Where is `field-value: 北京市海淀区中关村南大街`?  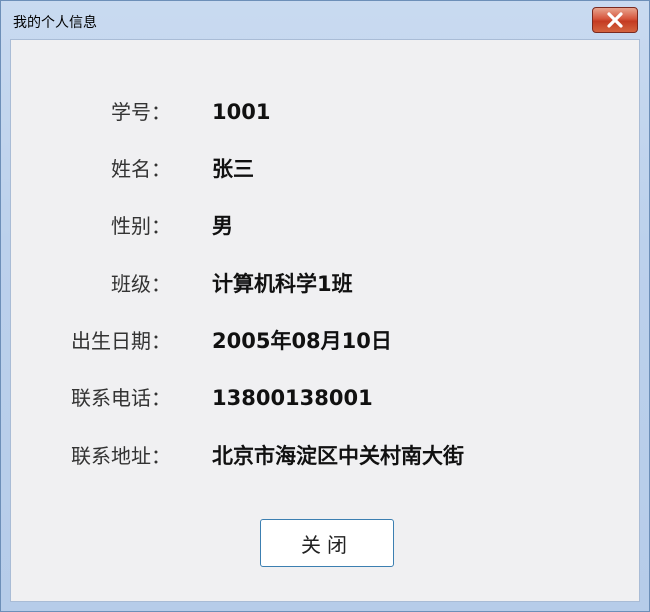 field-value: 北京市海淀区中关村南大街 is located at coordinates (338, 456).